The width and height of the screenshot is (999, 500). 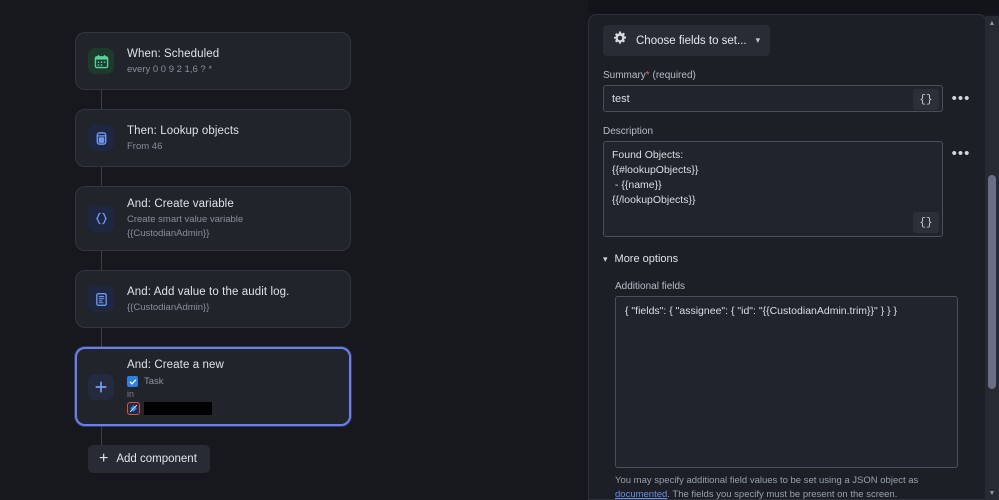 I want to click on scrollbar-track, so click(x=992, y=258).